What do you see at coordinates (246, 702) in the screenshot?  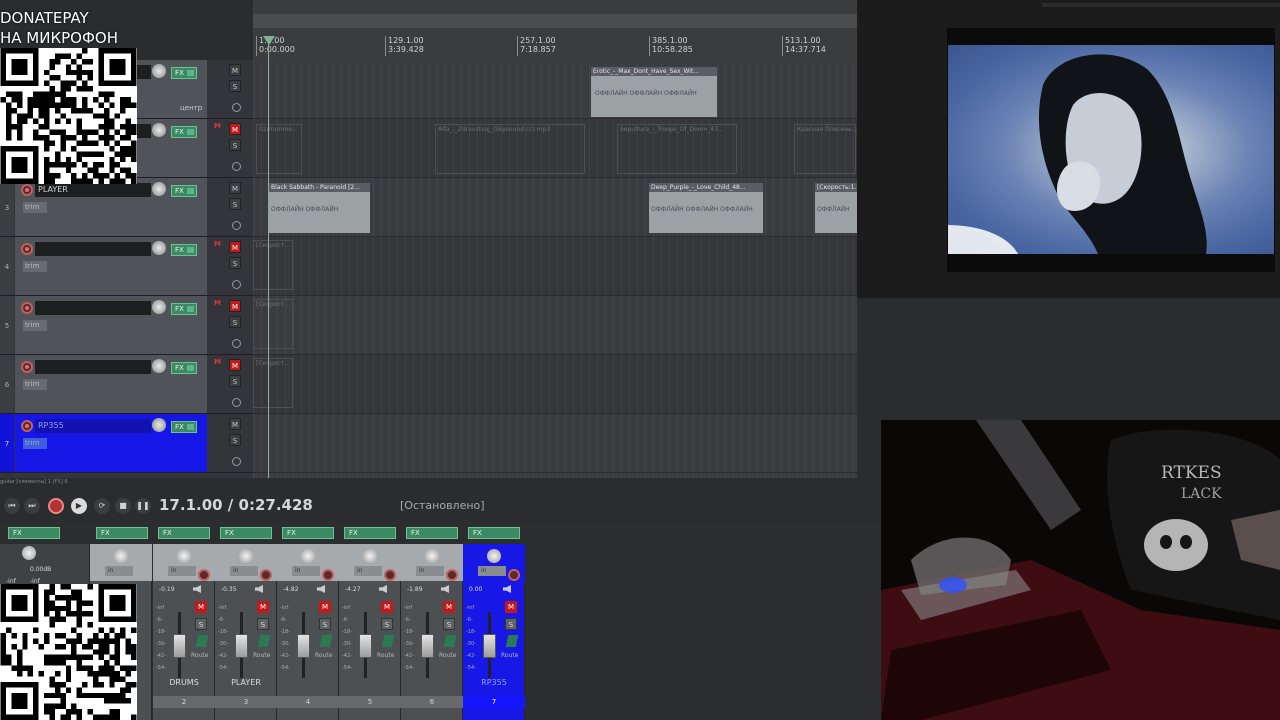 I see `strip-number: 3` at bounding box center [246, 702].